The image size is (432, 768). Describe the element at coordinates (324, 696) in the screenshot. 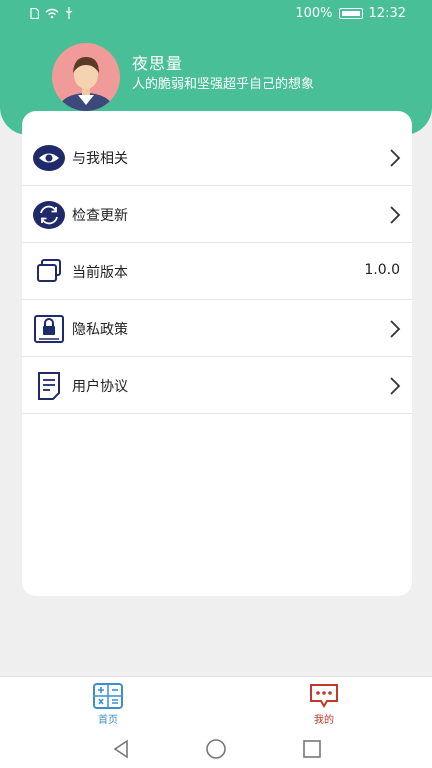

I see `chat-icon` at that location.